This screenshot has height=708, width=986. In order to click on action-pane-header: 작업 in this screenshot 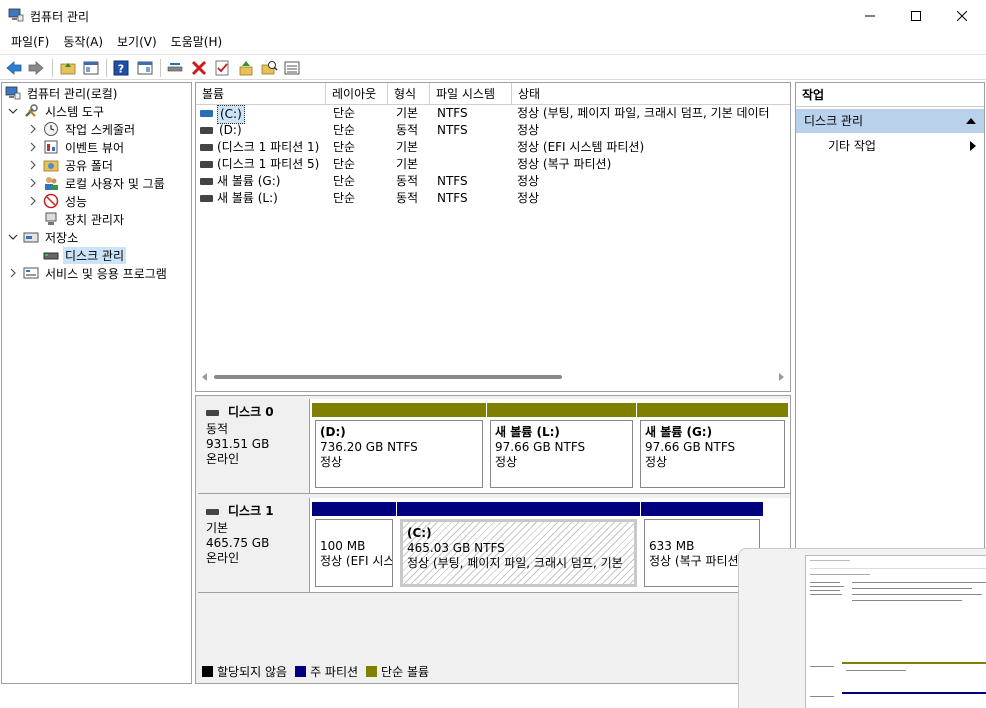, I will do `click(890, 95)`.